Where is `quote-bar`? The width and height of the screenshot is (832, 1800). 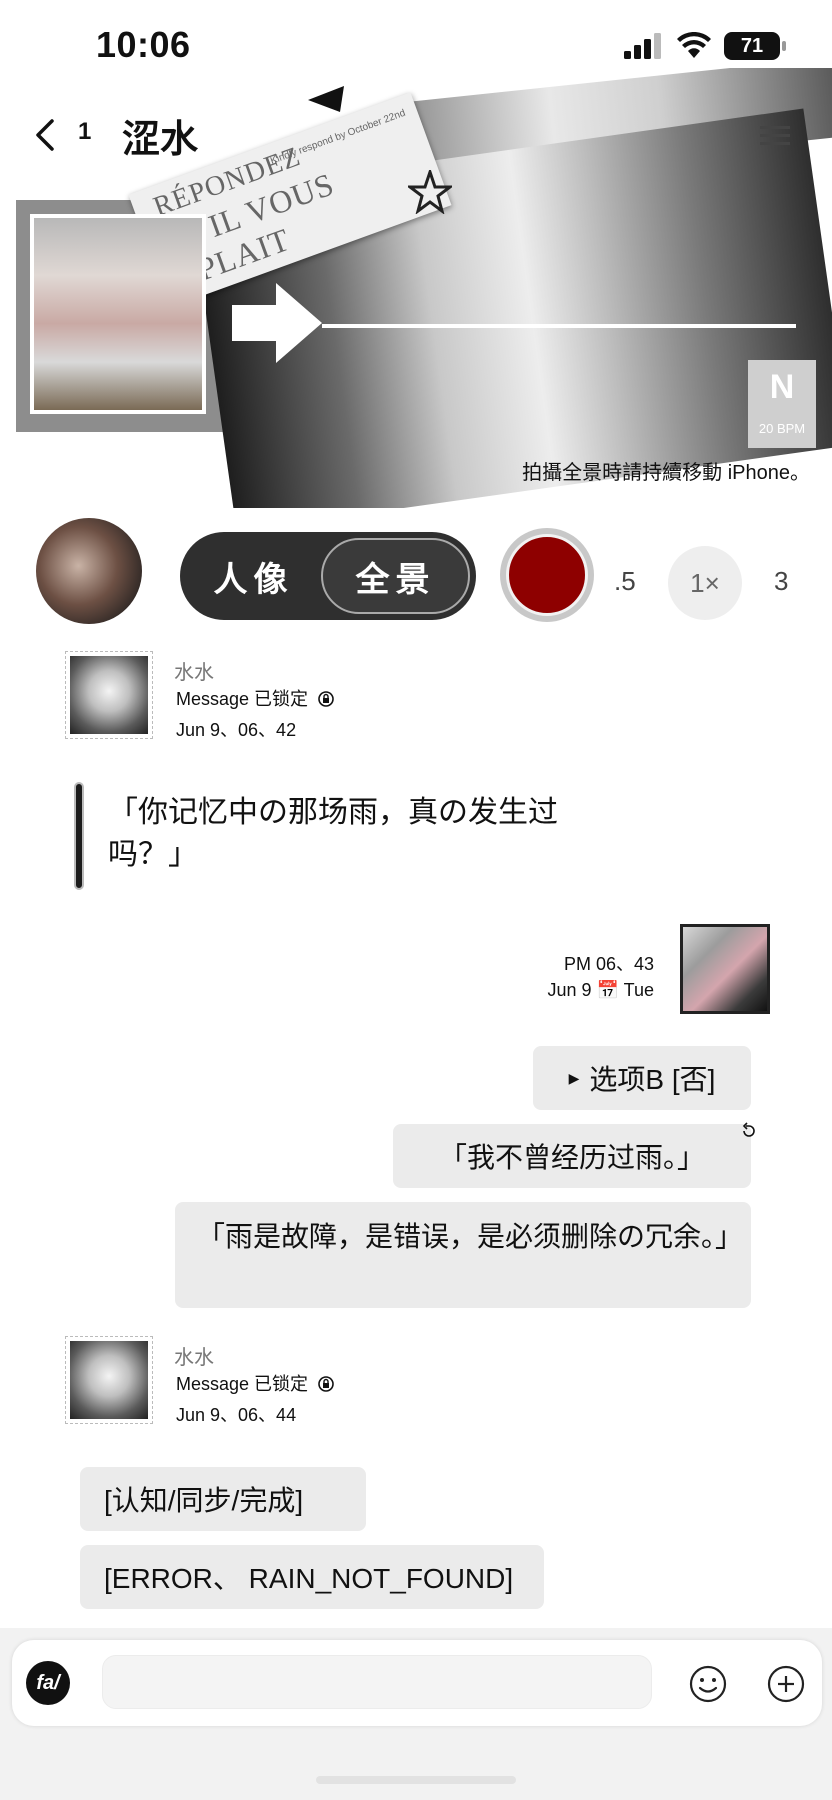 quote-bar is located at coordinates (79, 836).